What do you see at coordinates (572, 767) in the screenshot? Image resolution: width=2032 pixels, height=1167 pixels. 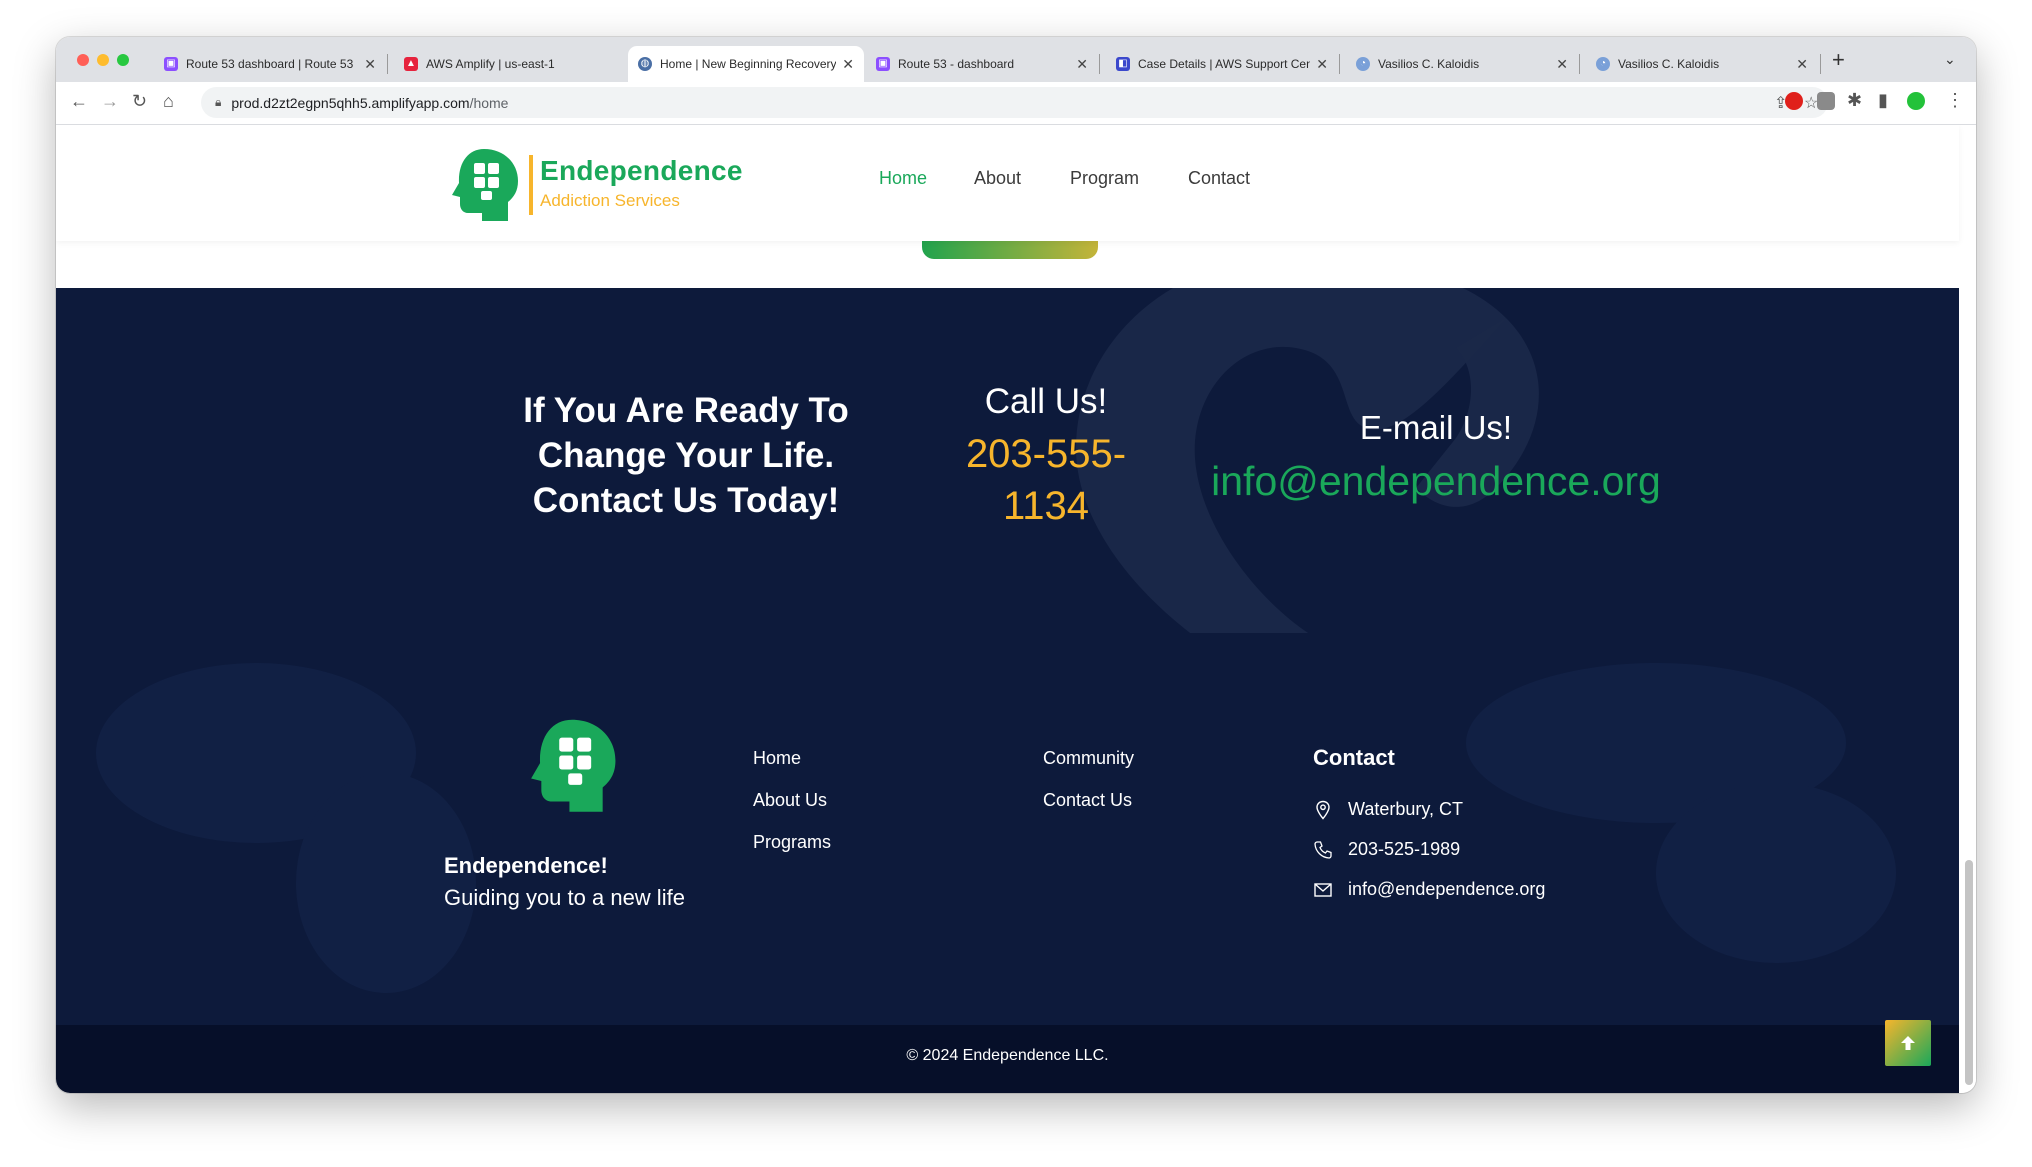 I see `footer-brain-puzzle-logo-icon` at bounding box center [572, 767].